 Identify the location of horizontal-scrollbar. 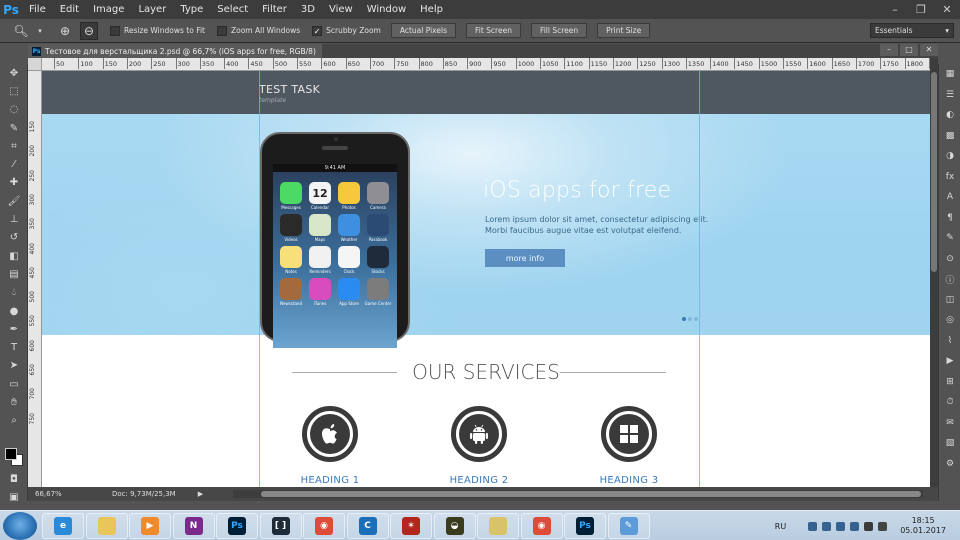
(578, 494).